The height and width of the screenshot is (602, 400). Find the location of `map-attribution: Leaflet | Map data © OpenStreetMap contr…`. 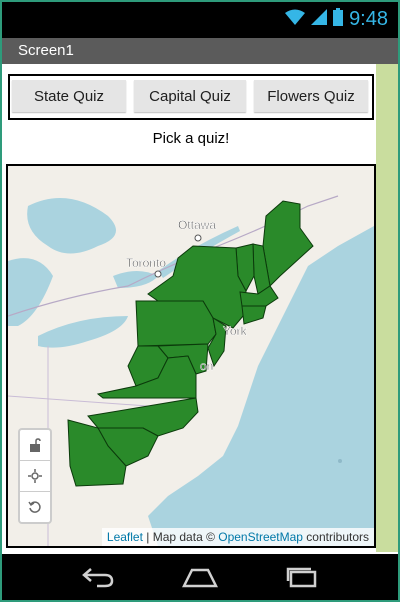

map-attribution: Leaflet | Map data © OpenStreetMap contr… is located at coordinates (237, 537).